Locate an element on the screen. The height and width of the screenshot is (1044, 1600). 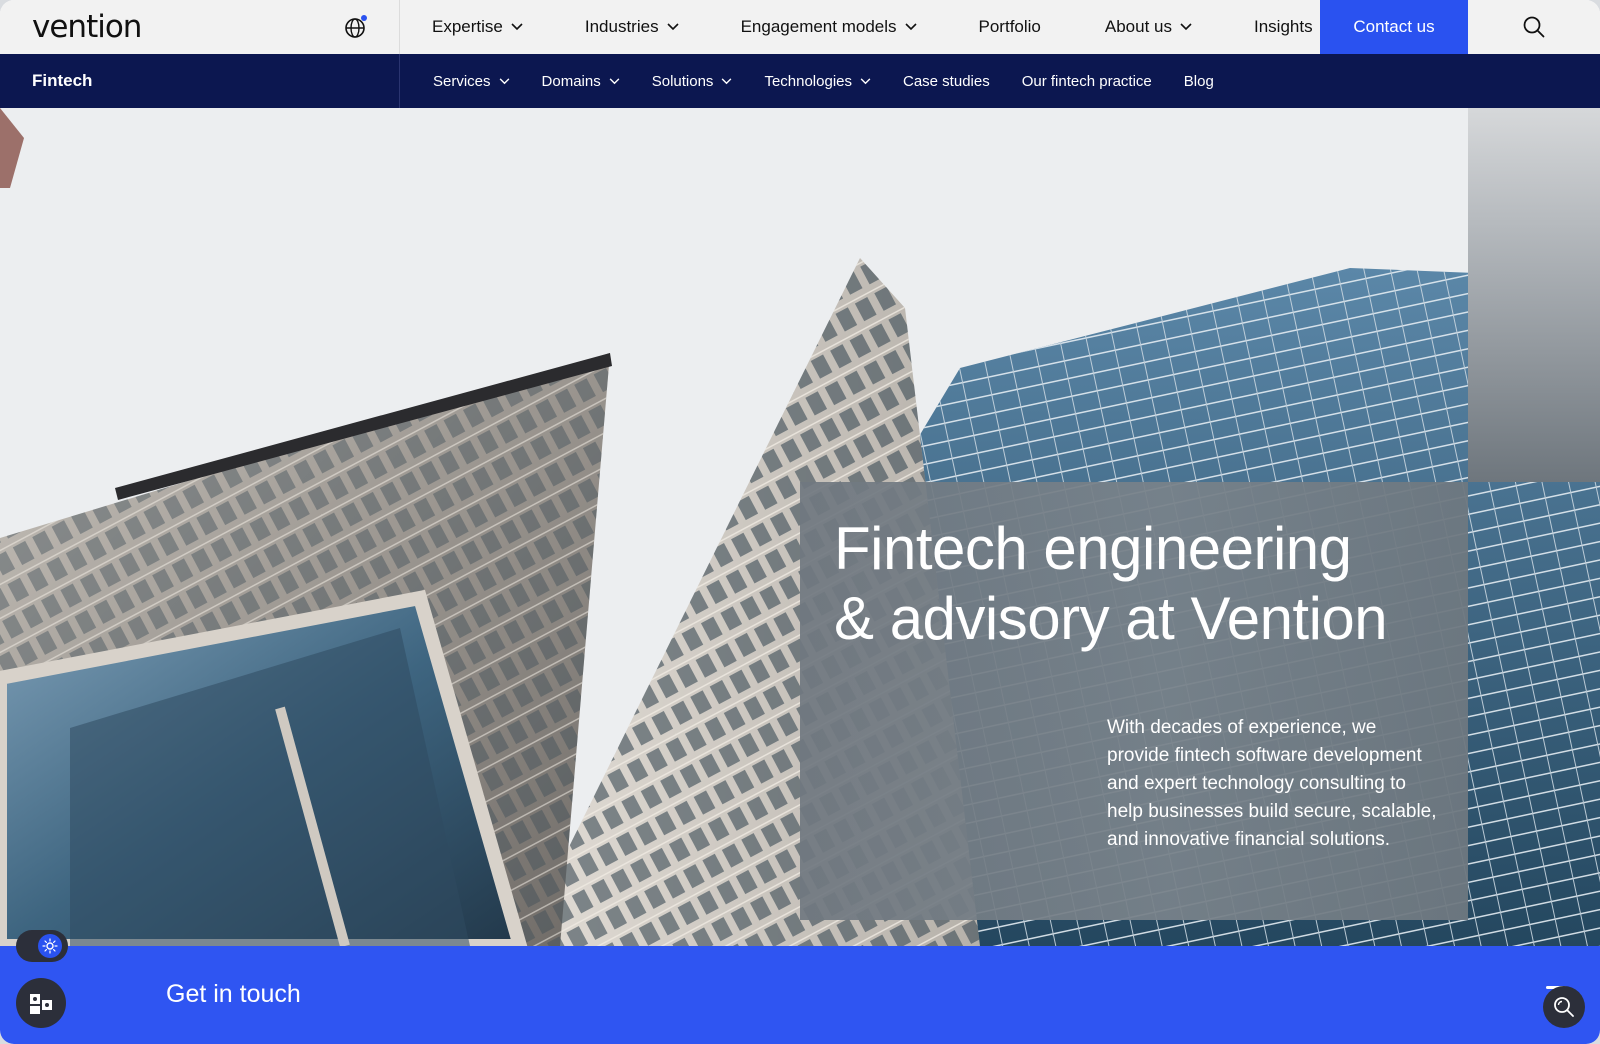
subnav-item-label: Our fintech practice is located at coordinates (1086, 81).